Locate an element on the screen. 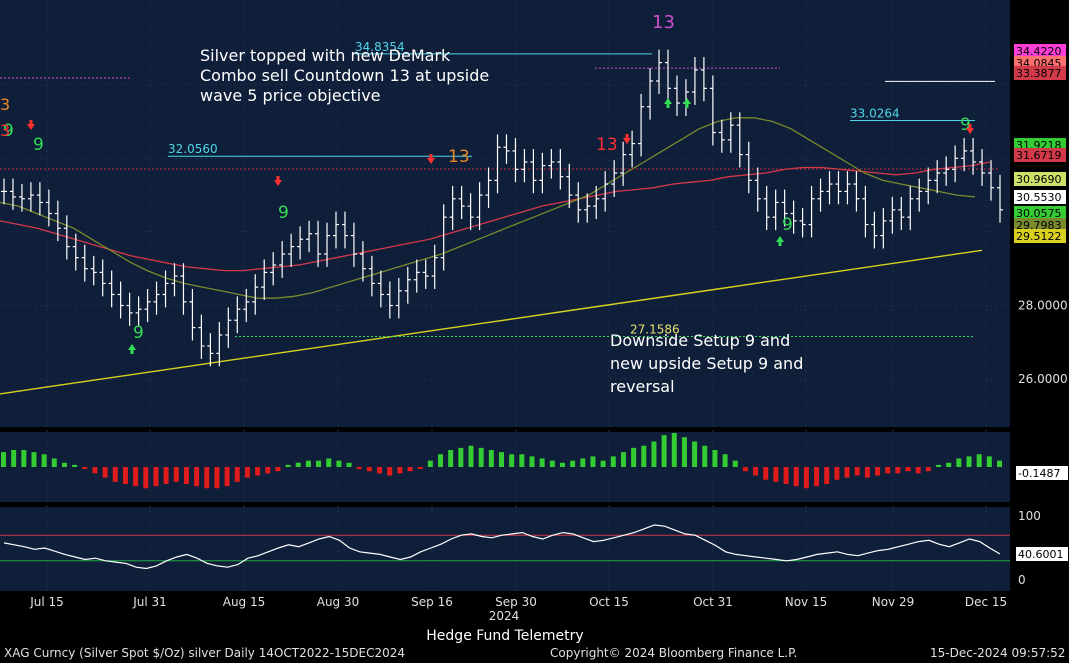 The image size is (1069, 663). setup-count: 3 is located at coordinates (5, 130).